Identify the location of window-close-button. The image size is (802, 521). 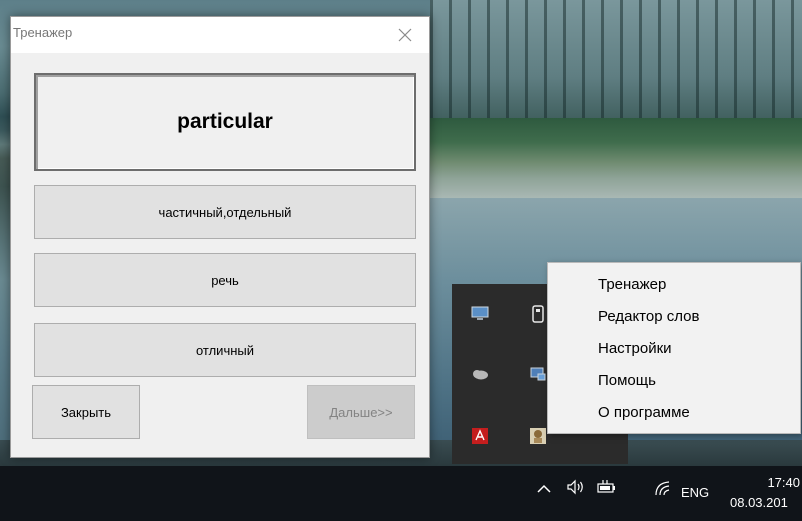
(405, 35).